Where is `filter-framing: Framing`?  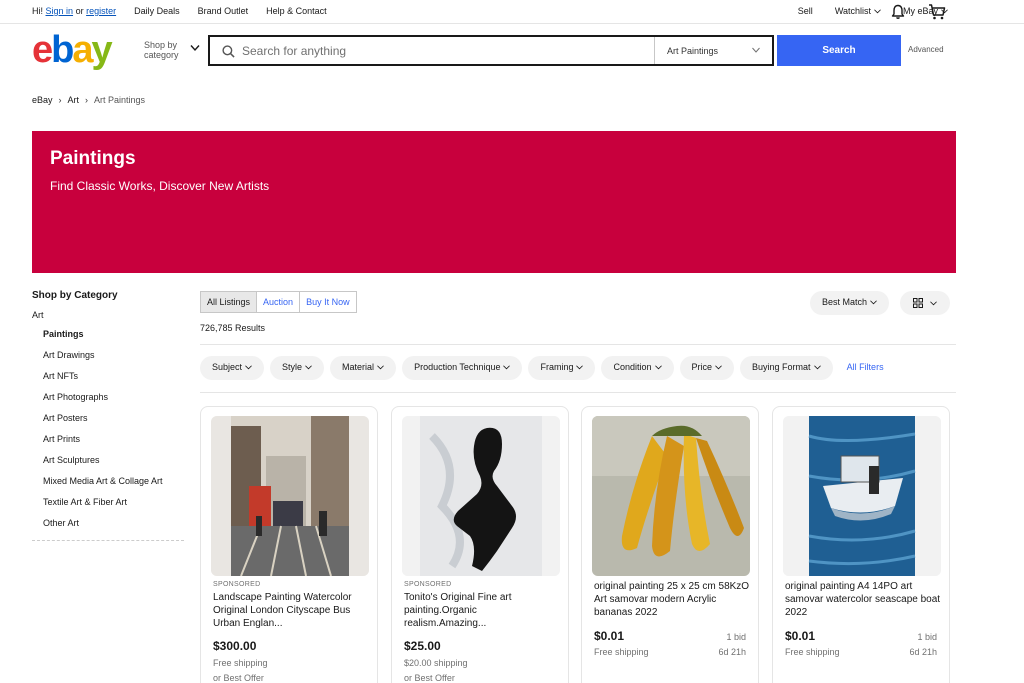
filter-framing: Framing is located at coordinates (562, 368).